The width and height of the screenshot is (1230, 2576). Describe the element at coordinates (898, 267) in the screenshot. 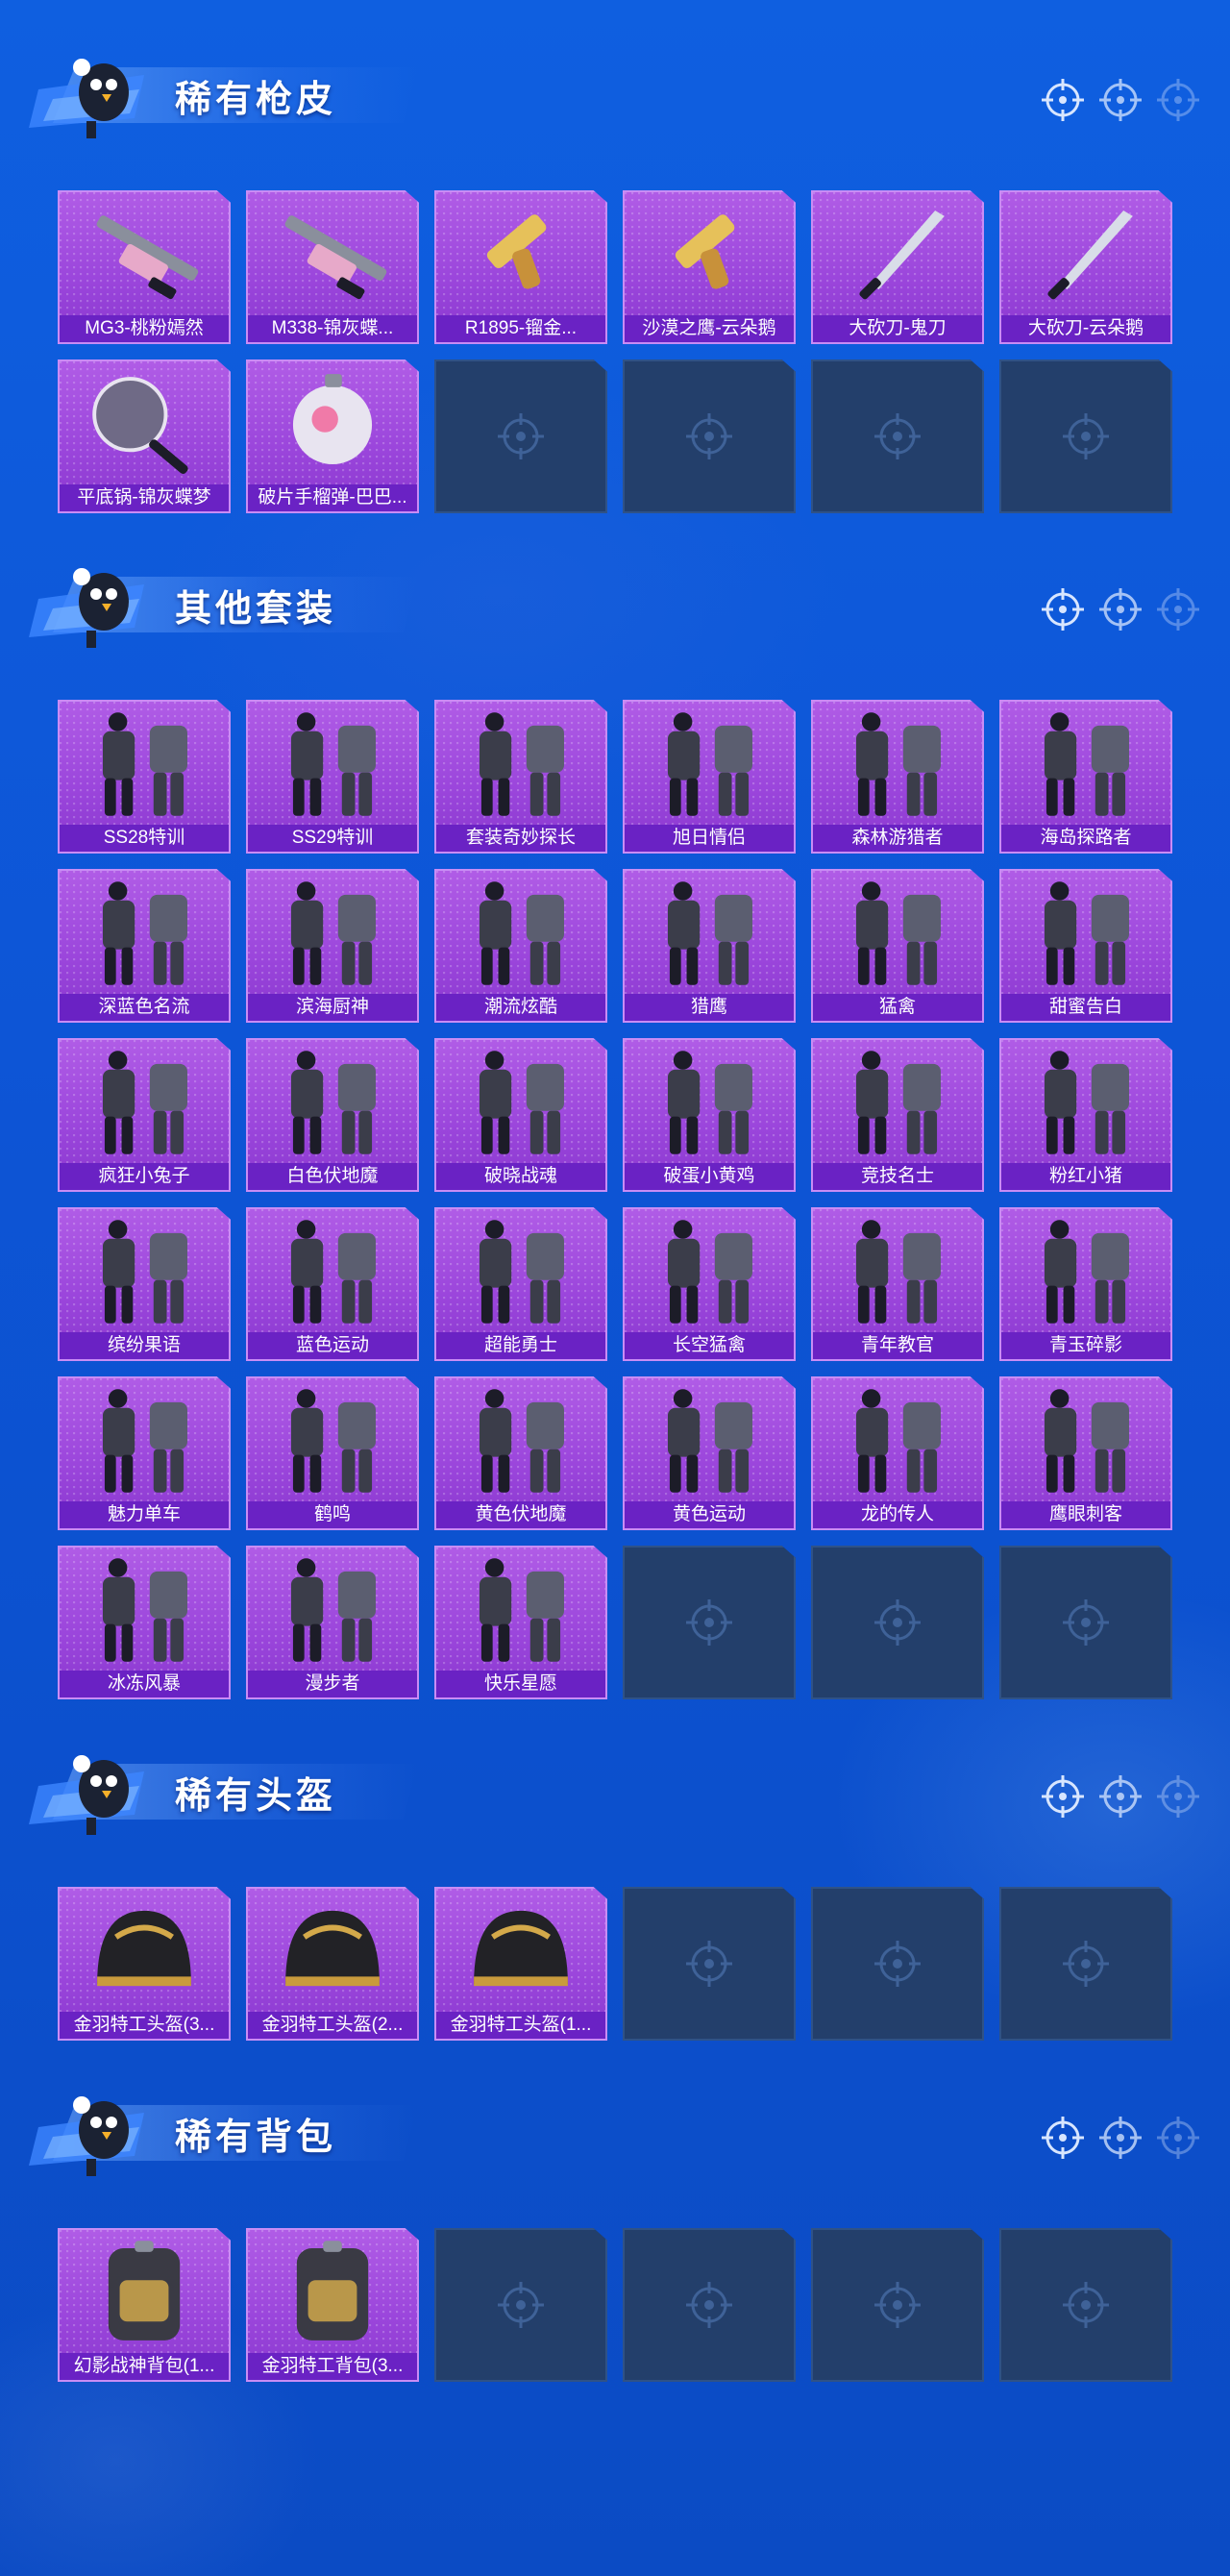

I see `item-card: 大砍刀-鬼刀` at that location.